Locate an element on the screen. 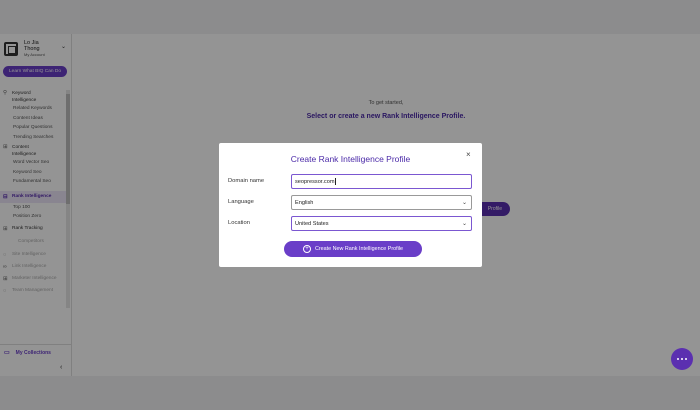  domain-value: seopressor.com is located at coordinates (315, 181).